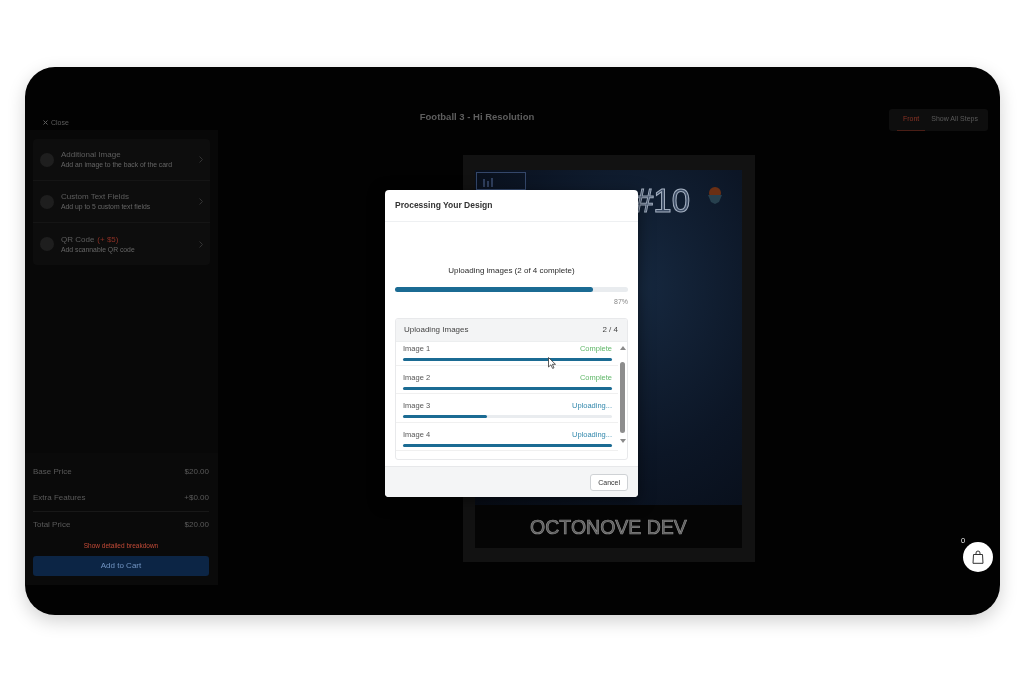  Describe the element at coordinates (59, 498) in the screenshot. I see `price-label: Extra Features` at that location.